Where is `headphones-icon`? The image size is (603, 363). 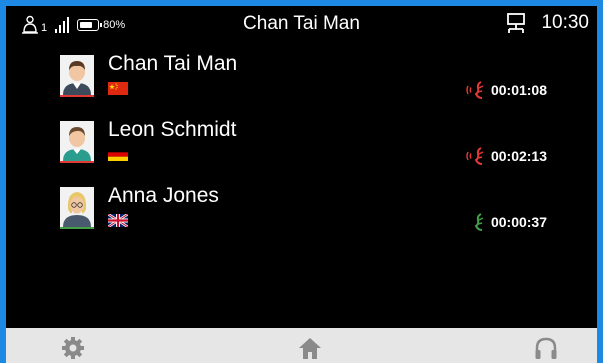
headphones-icon is located at coordinates (546, 348).